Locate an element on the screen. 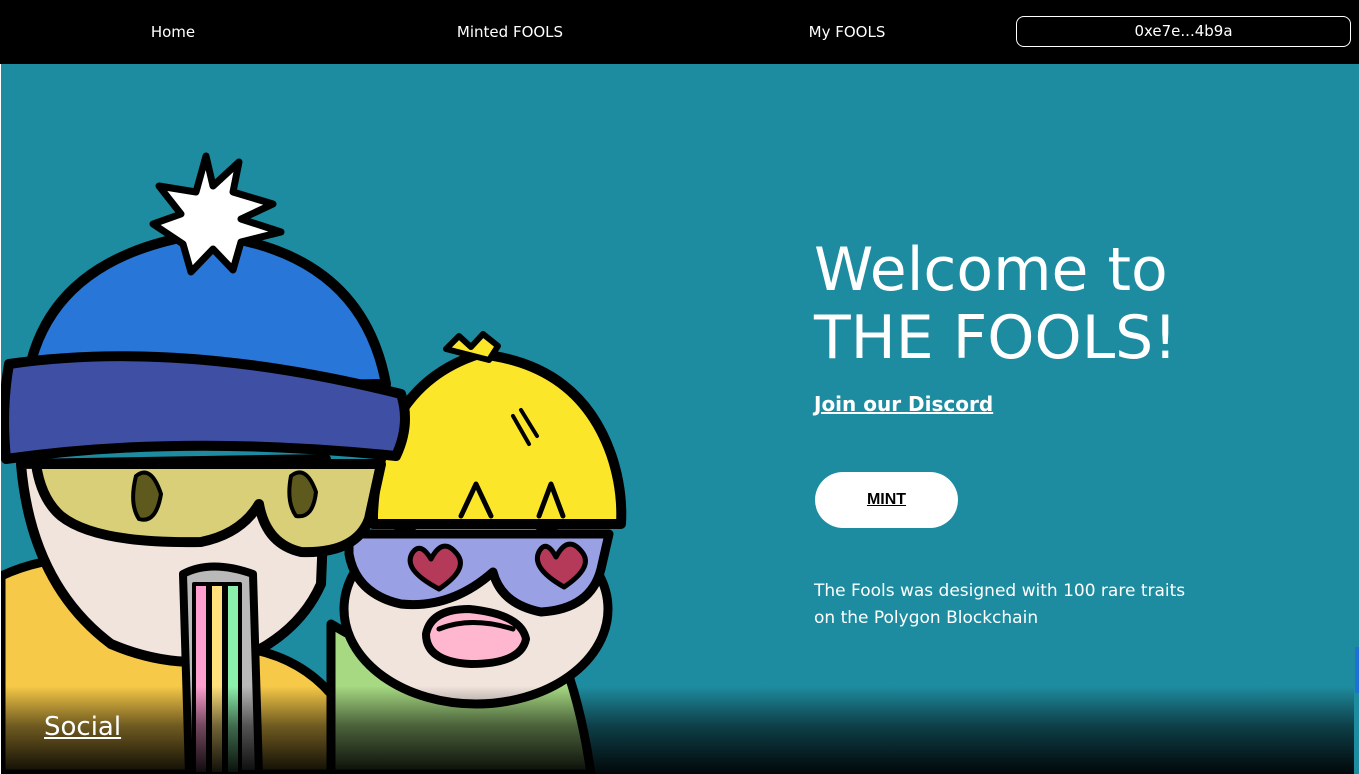  hero-title-line-2: THE FOOLS! is located at coordinates (996, 338).